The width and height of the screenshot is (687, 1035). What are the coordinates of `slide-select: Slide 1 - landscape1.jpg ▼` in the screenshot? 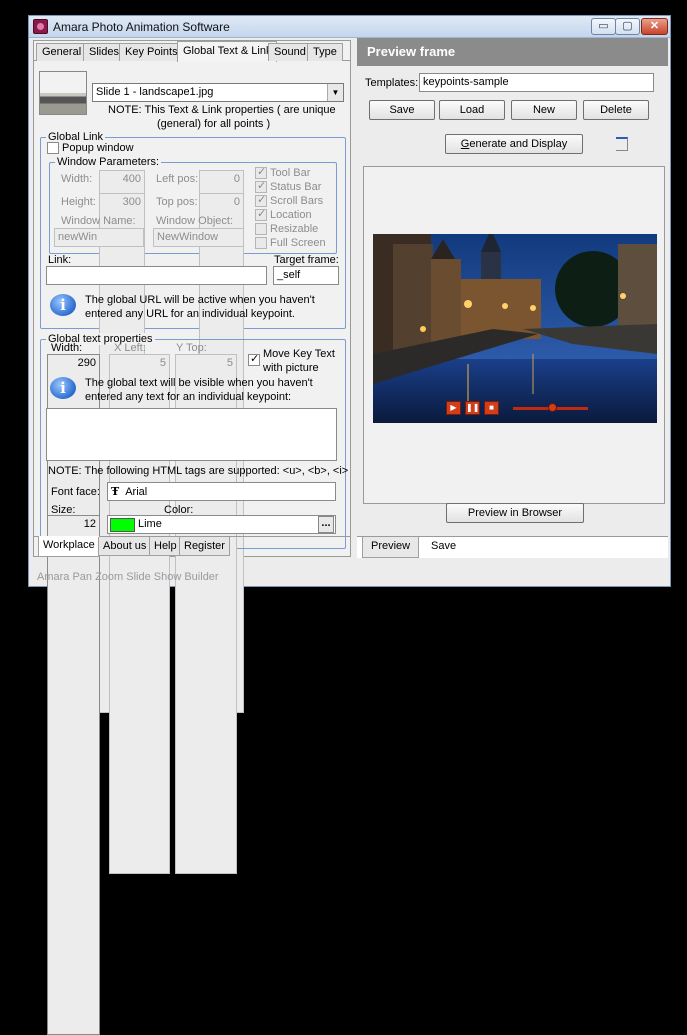 It's located at (218, 92).